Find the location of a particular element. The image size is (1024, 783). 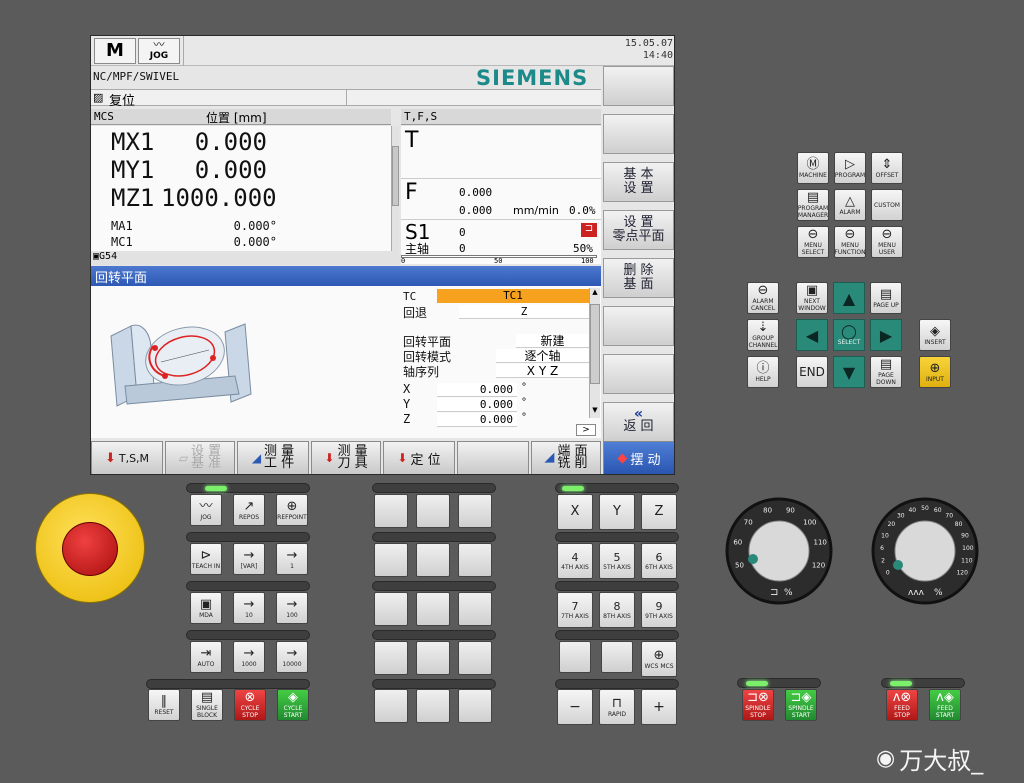

blank-key-r2-c1 is located at coordinates (391, 560).